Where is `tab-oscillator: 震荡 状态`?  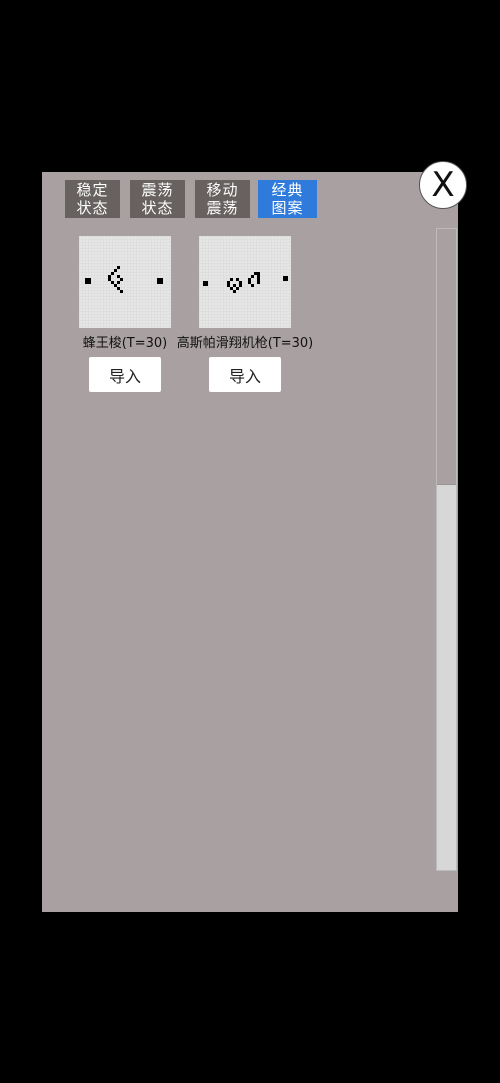
tab-oscillator: 震荡 状态 is located at coordinates (157, 199).